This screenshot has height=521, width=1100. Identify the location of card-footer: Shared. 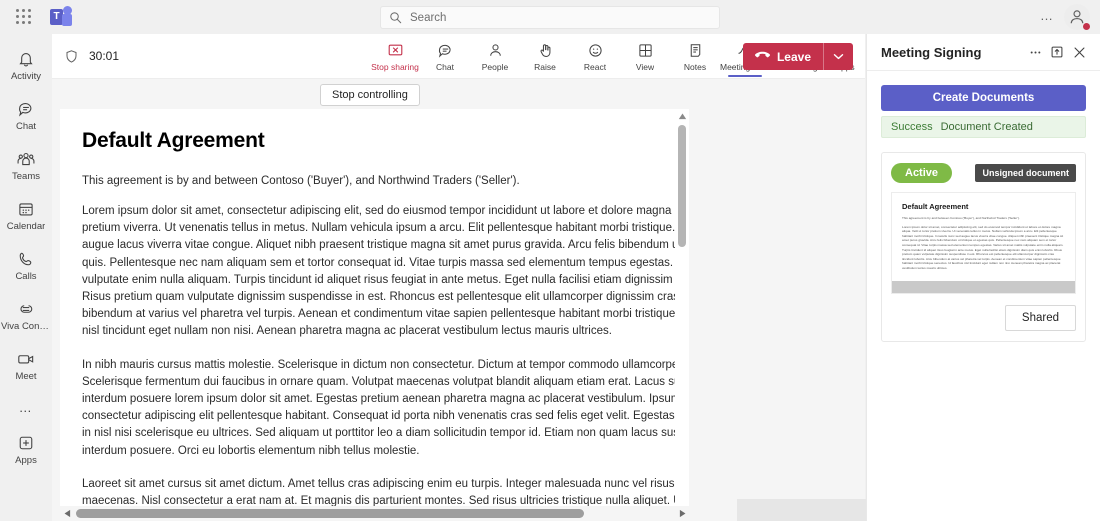
(983, 318).